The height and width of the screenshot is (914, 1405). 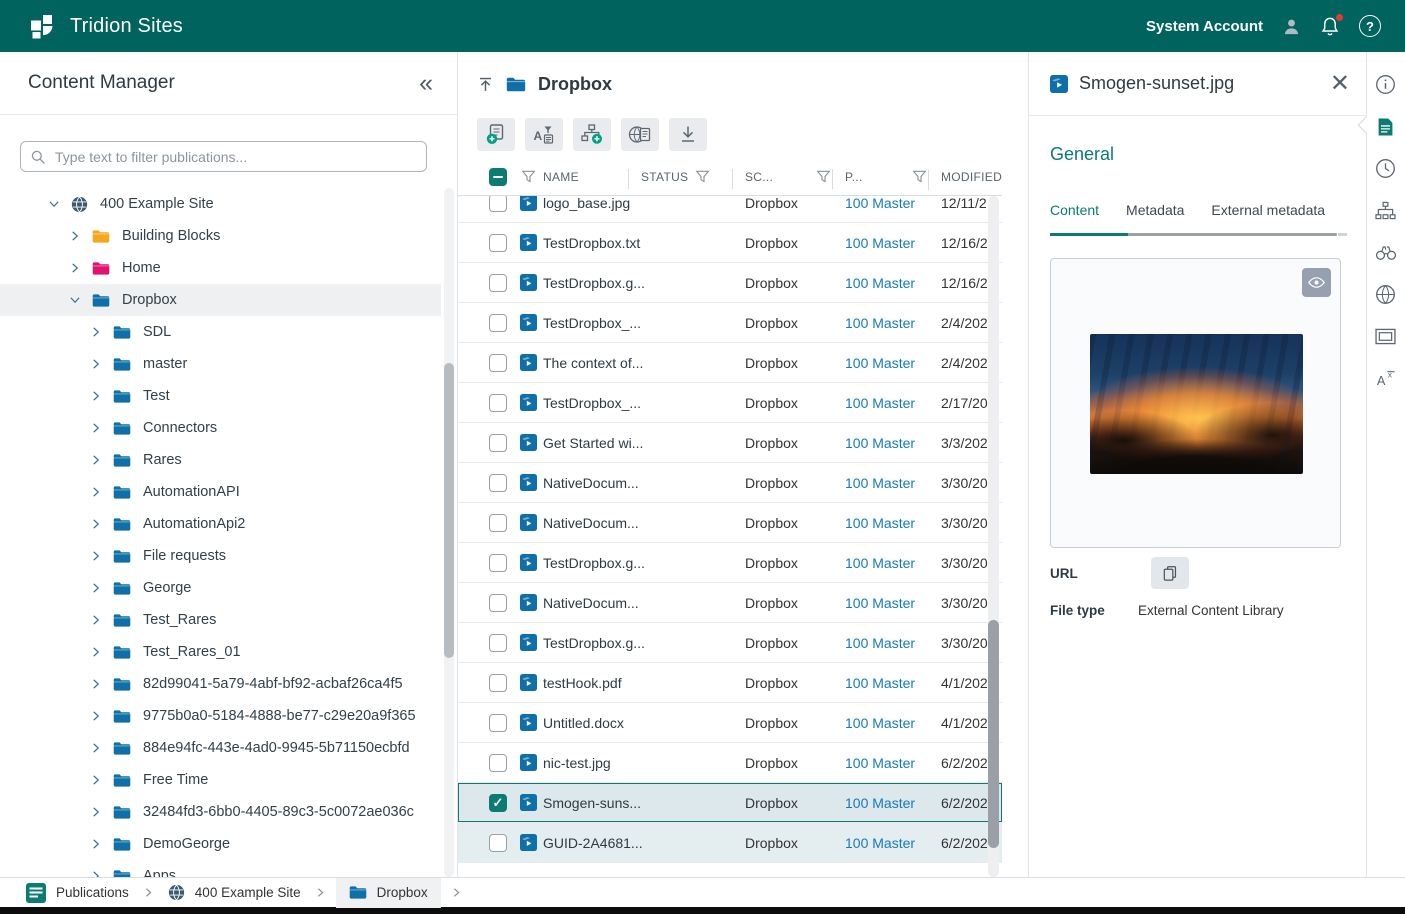 I want to click on table-row: TestDropbox.g... Dropbox 100 Master 12/16/2, so click(x=730, y=283).